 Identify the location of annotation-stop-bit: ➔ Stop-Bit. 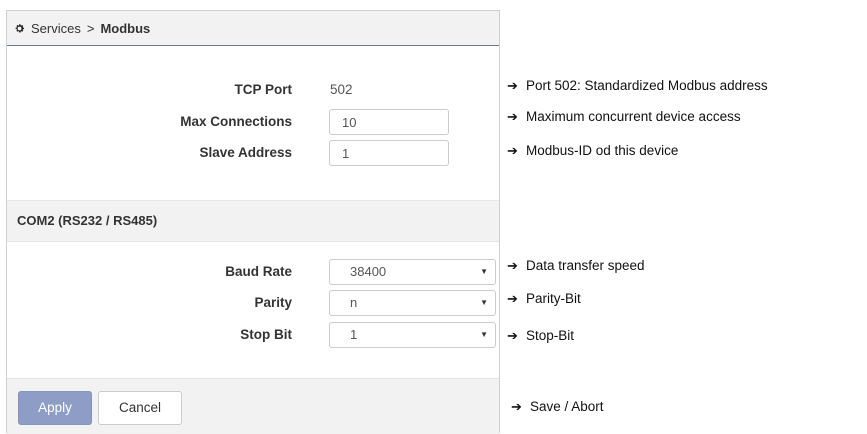
(540, 336).